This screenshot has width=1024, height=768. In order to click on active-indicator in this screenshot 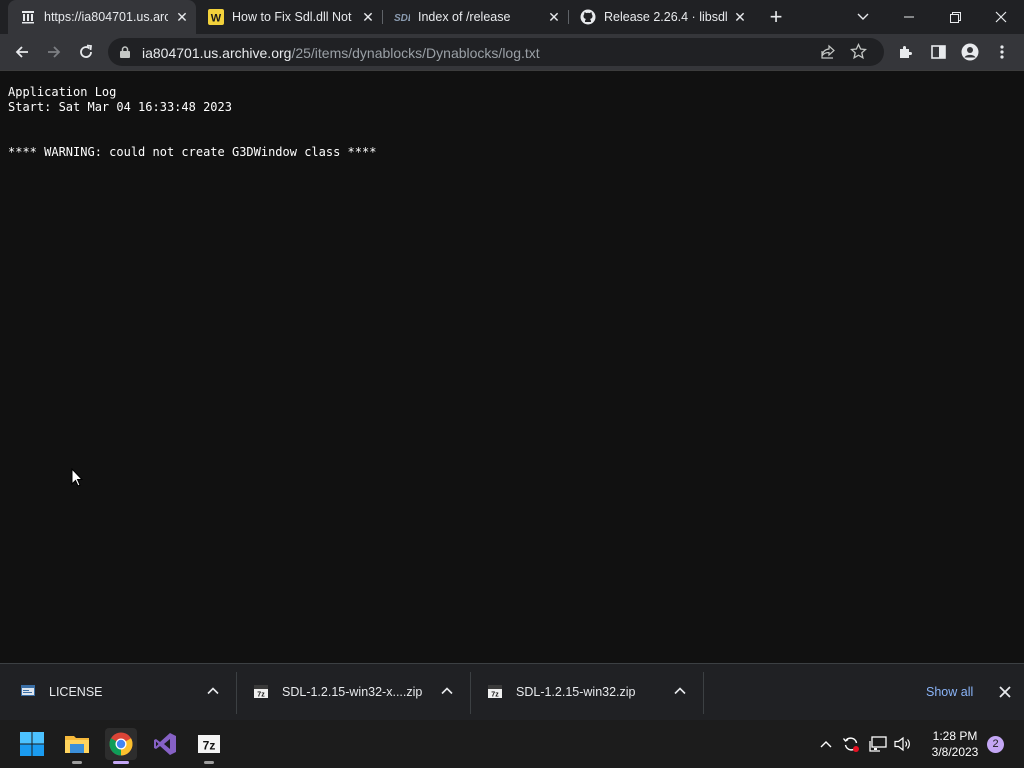, I will do `click(121, 762)`.